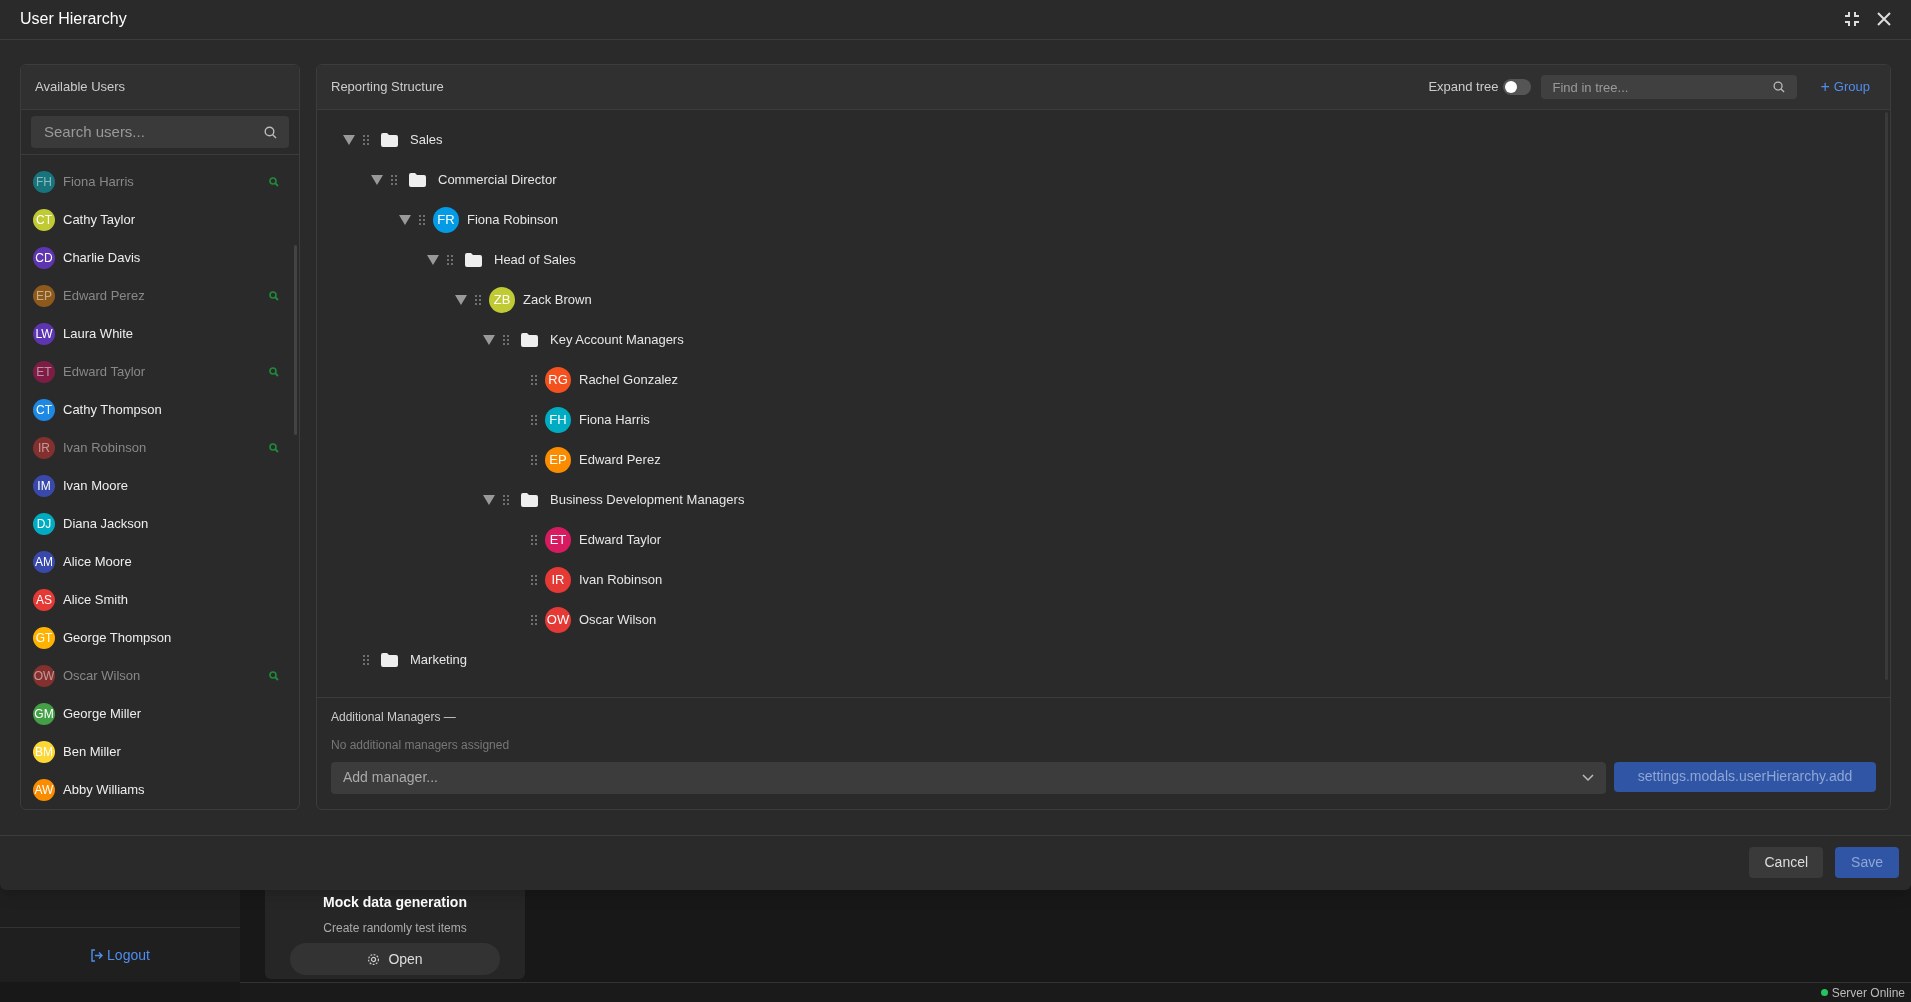 The height and width of the screenshot is (1002, 1911). I want to click on group-name: Sales, so click(426, 140).